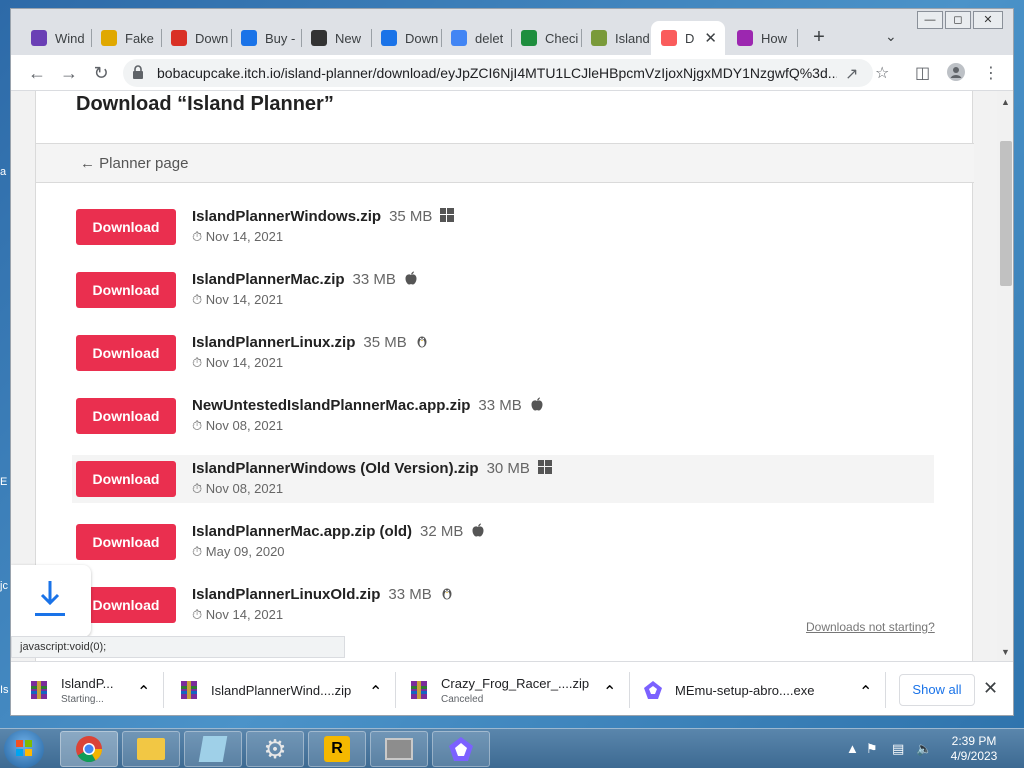 This screenshot has height=768, width=1024. Describe the element at coordinates (1005, 376) in the screenshot. I see `vertical-scrollbar: ▲ ▼` at that location.